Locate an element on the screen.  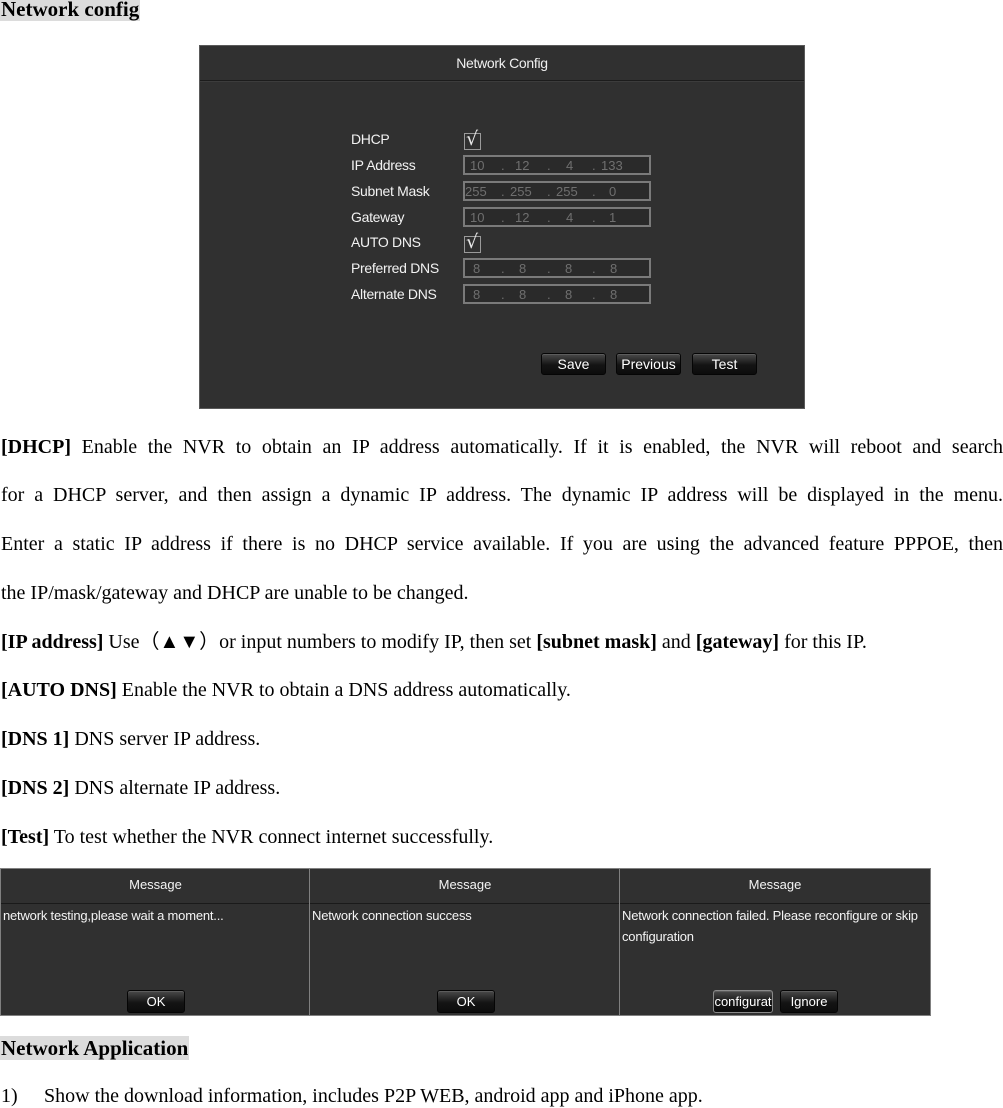
dns2-octet-3: 8 is located at coordinates (569, 294).